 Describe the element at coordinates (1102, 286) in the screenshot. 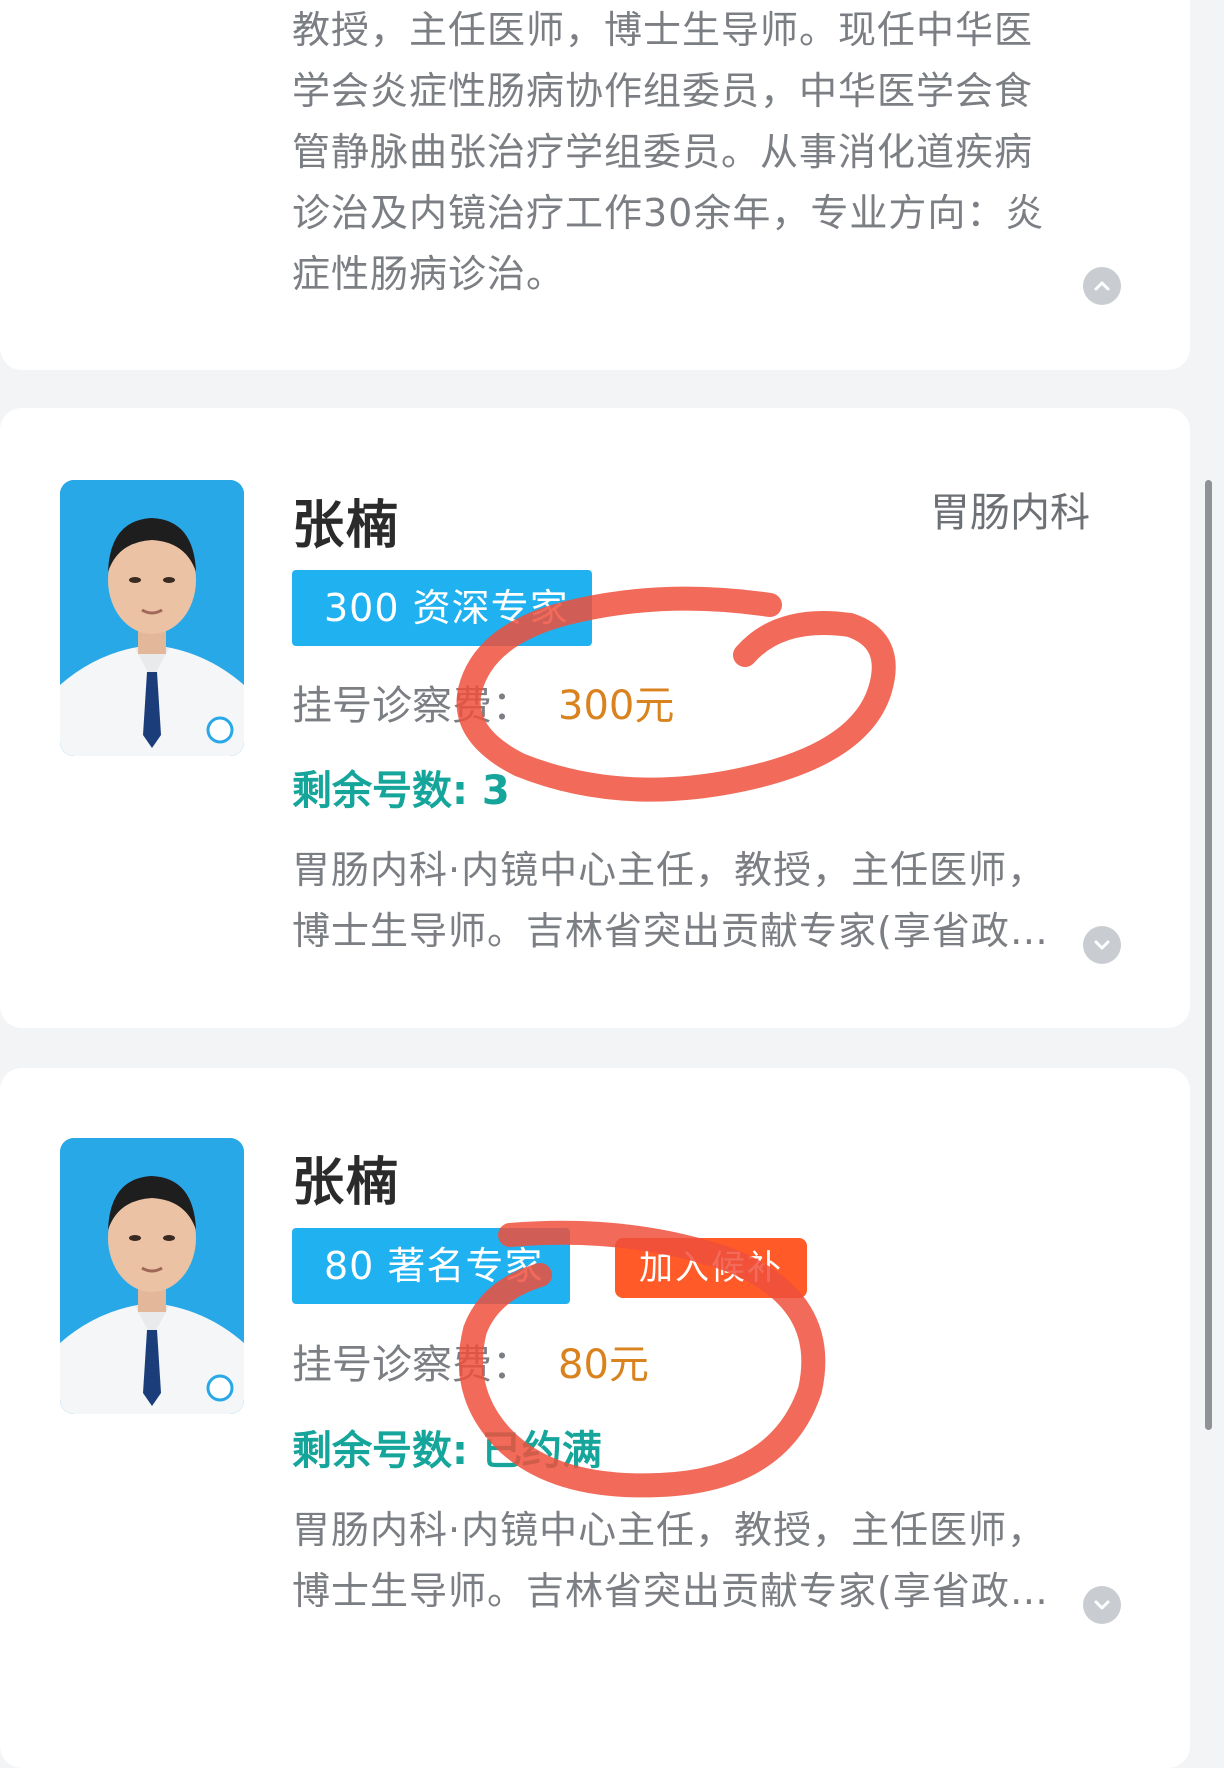

I see `chevron-up-icon` at that location.